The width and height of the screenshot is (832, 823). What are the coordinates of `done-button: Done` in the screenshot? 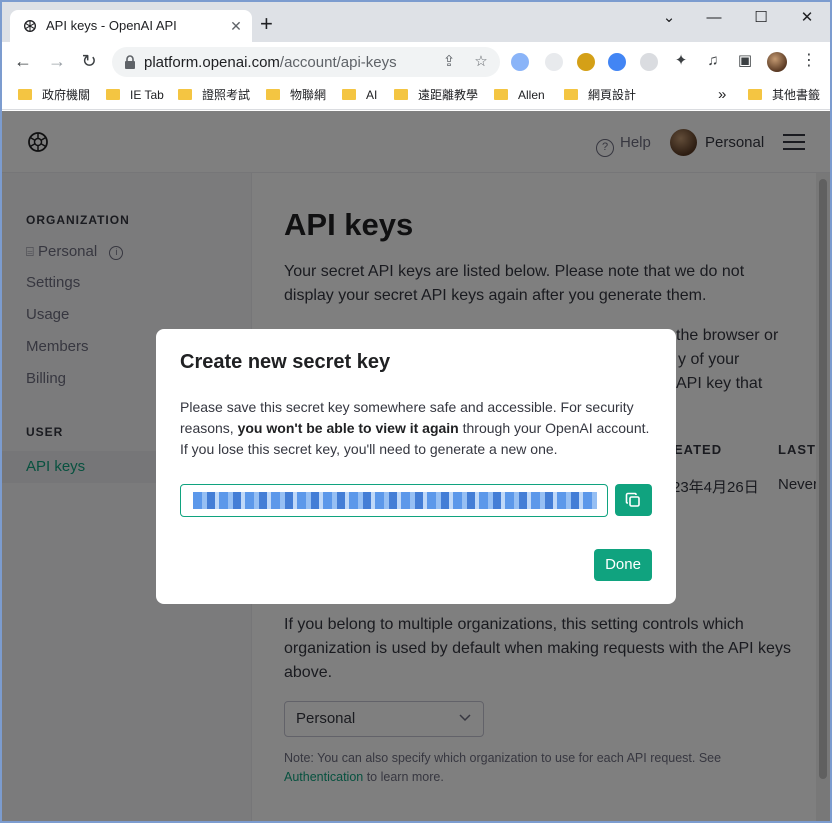 It's located at (623, 565).